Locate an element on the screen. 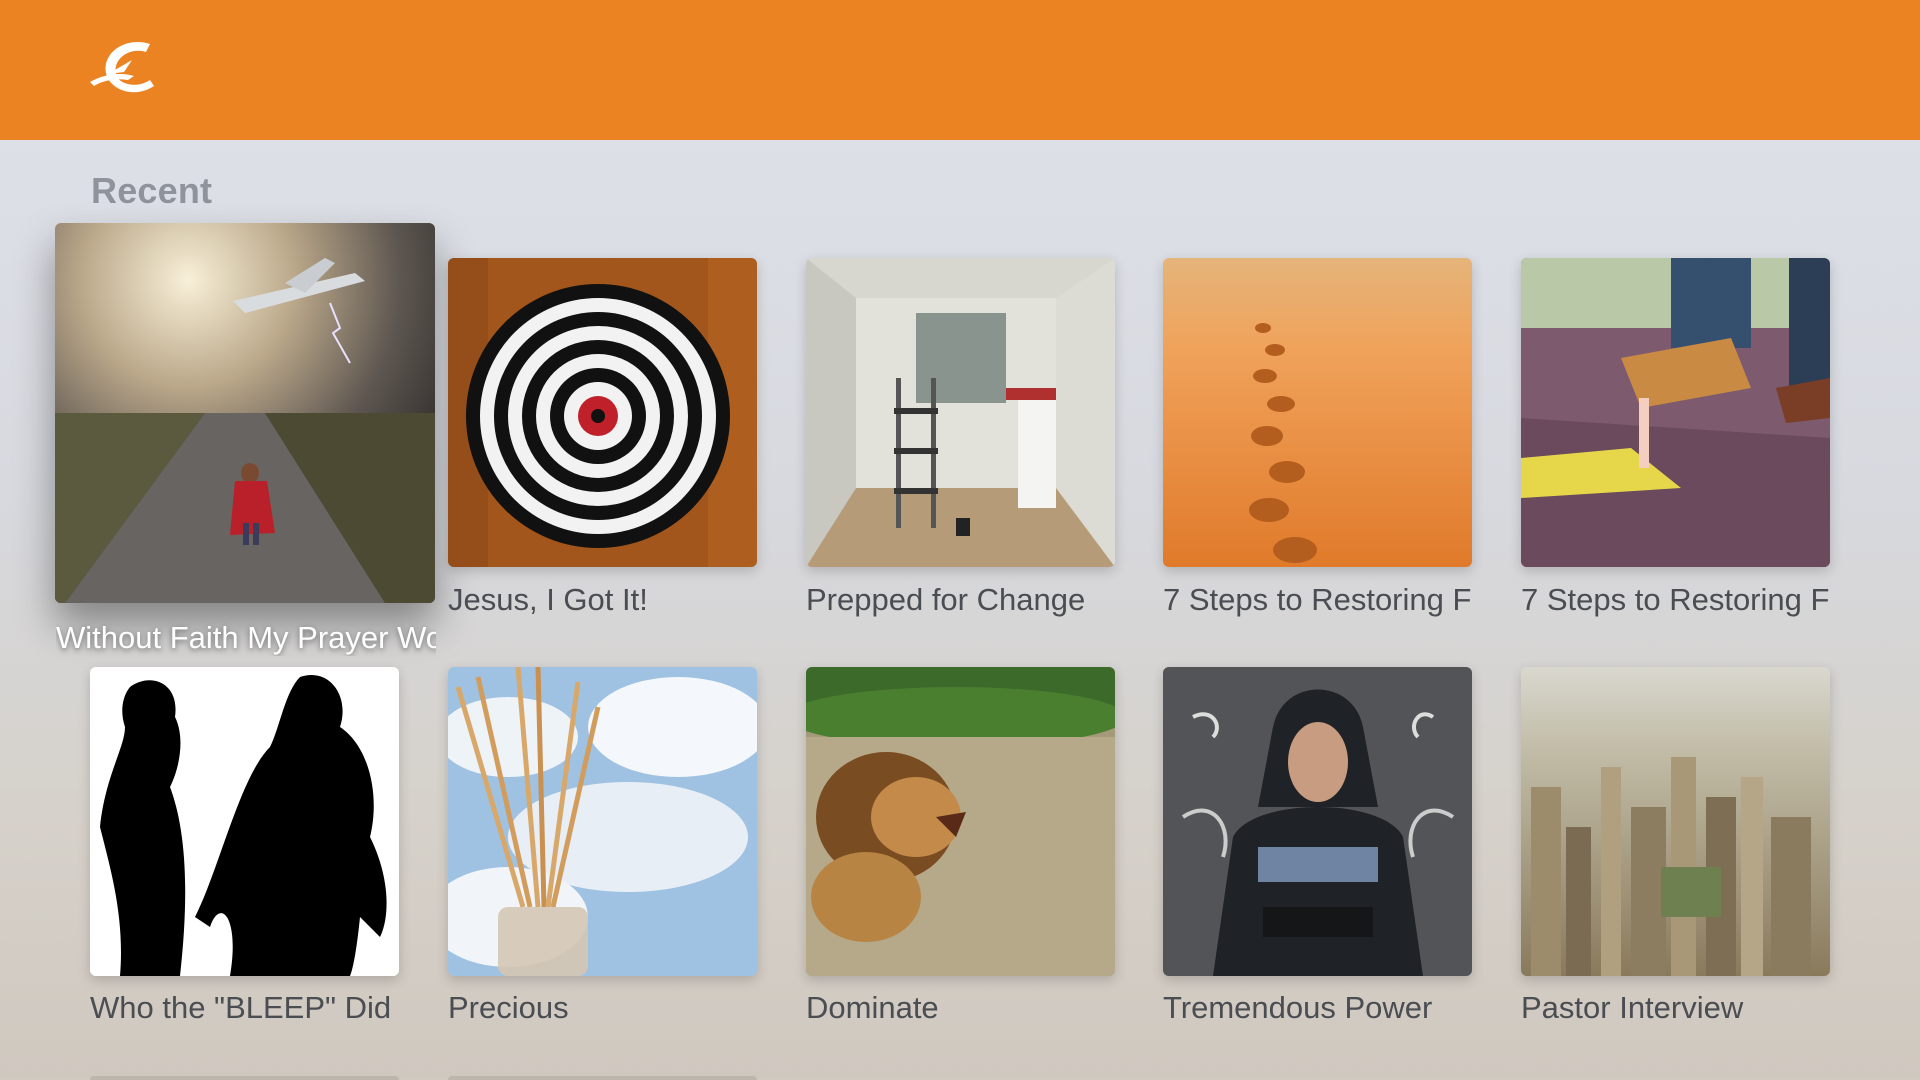  media-title-6: Precious is located at coordinates (508, 1007).